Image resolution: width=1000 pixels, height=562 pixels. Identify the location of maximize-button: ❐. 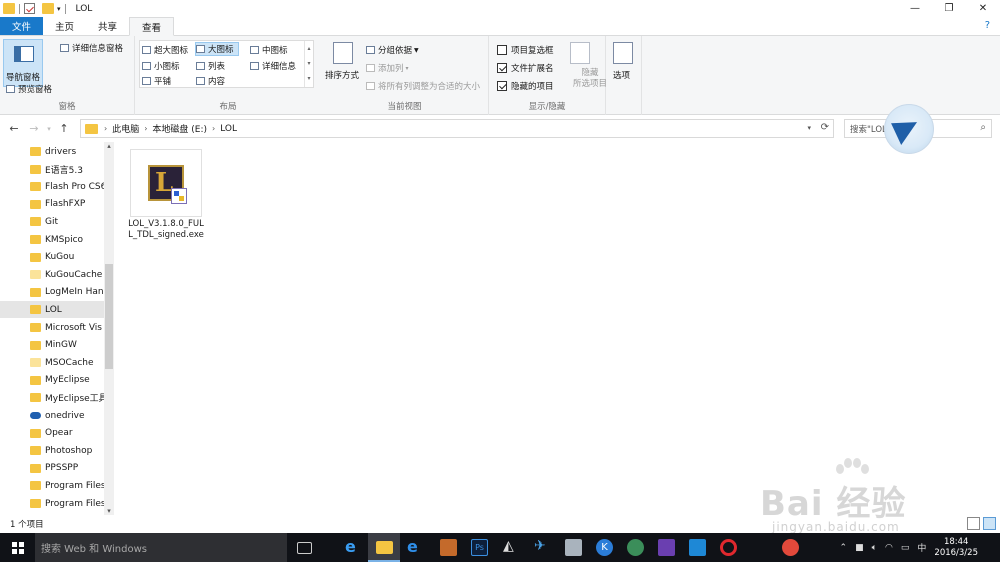
(949, 8).